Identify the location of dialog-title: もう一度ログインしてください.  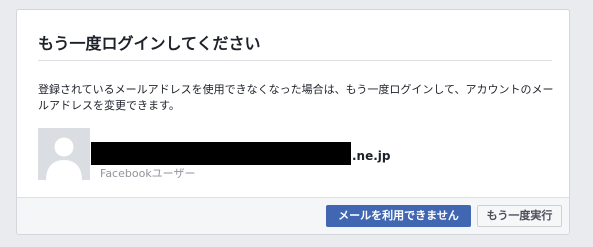
(149, 43).